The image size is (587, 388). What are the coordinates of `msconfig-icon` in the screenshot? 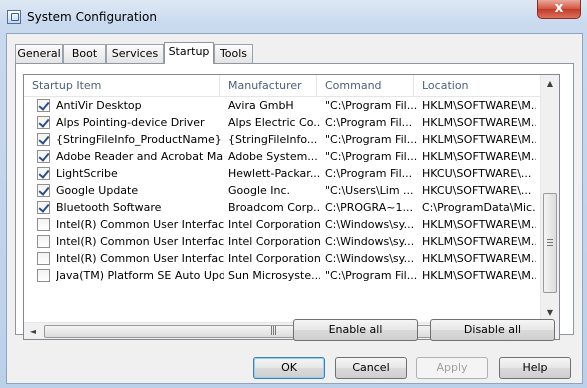 It's located at (14, 17).